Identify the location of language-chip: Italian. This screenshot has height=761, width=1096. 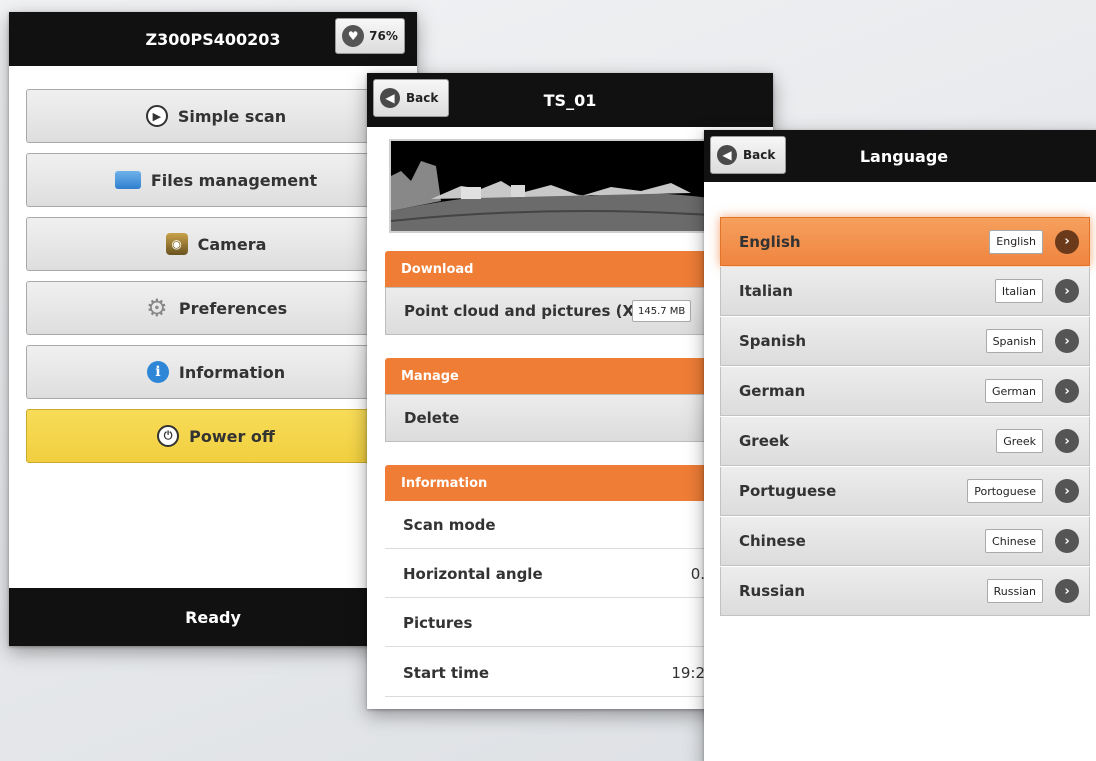
(1018, 291).